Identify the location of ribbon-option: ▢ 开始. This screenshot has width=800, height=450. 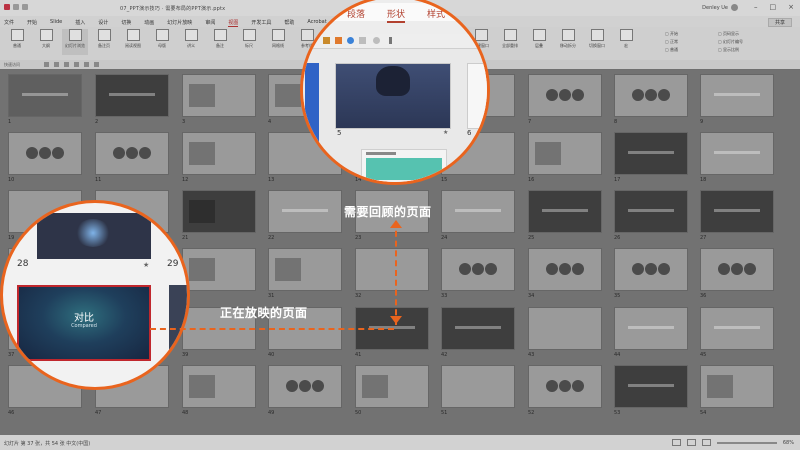
(671, 34).